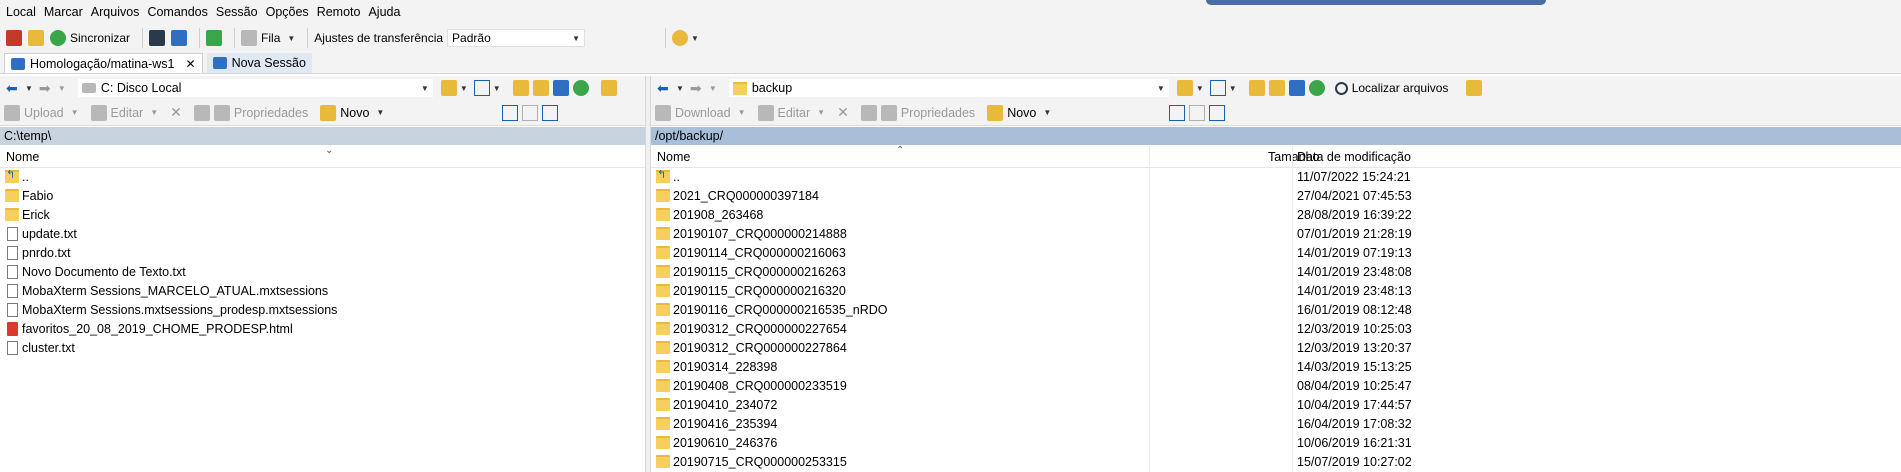 The image size is (1901, 472). What do you see at coordinates (287, 12) in the screenshot?
I see `menu-opcoes: Opções` at bounding box center [287, 12].